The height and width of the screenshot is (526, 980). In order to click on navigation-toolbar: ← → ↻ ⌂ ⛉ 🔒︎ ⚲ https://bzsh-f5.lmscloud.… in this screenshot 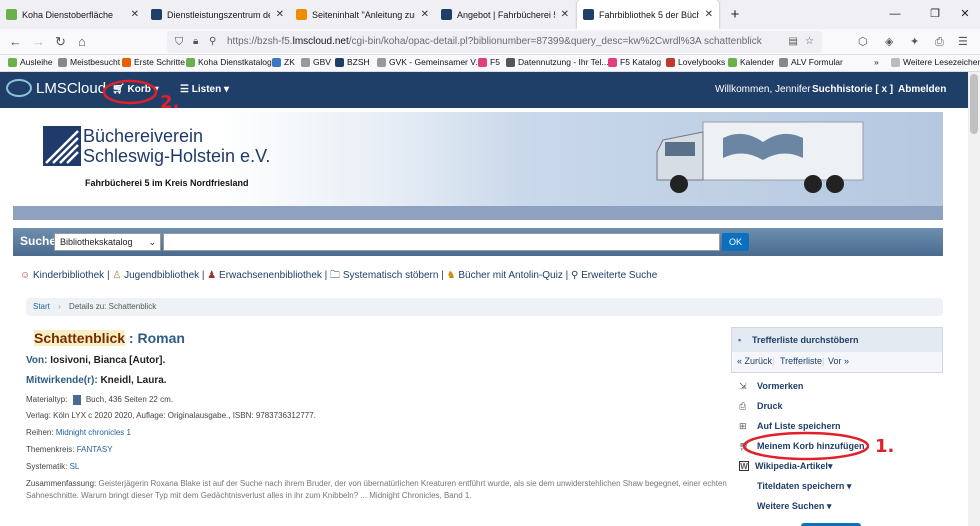, I will do `click(490, 42)`.